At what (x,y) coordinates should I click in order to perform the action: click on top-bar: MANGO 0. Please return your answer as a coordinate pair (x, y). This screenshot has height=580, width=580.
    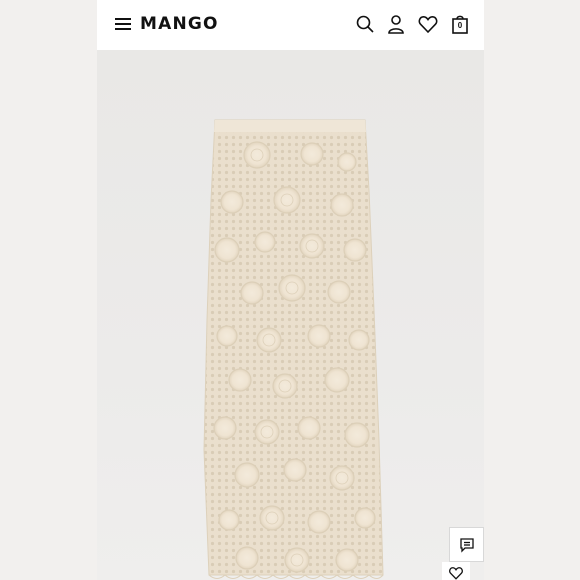
    Looking at the image, I should click on (290, 25).